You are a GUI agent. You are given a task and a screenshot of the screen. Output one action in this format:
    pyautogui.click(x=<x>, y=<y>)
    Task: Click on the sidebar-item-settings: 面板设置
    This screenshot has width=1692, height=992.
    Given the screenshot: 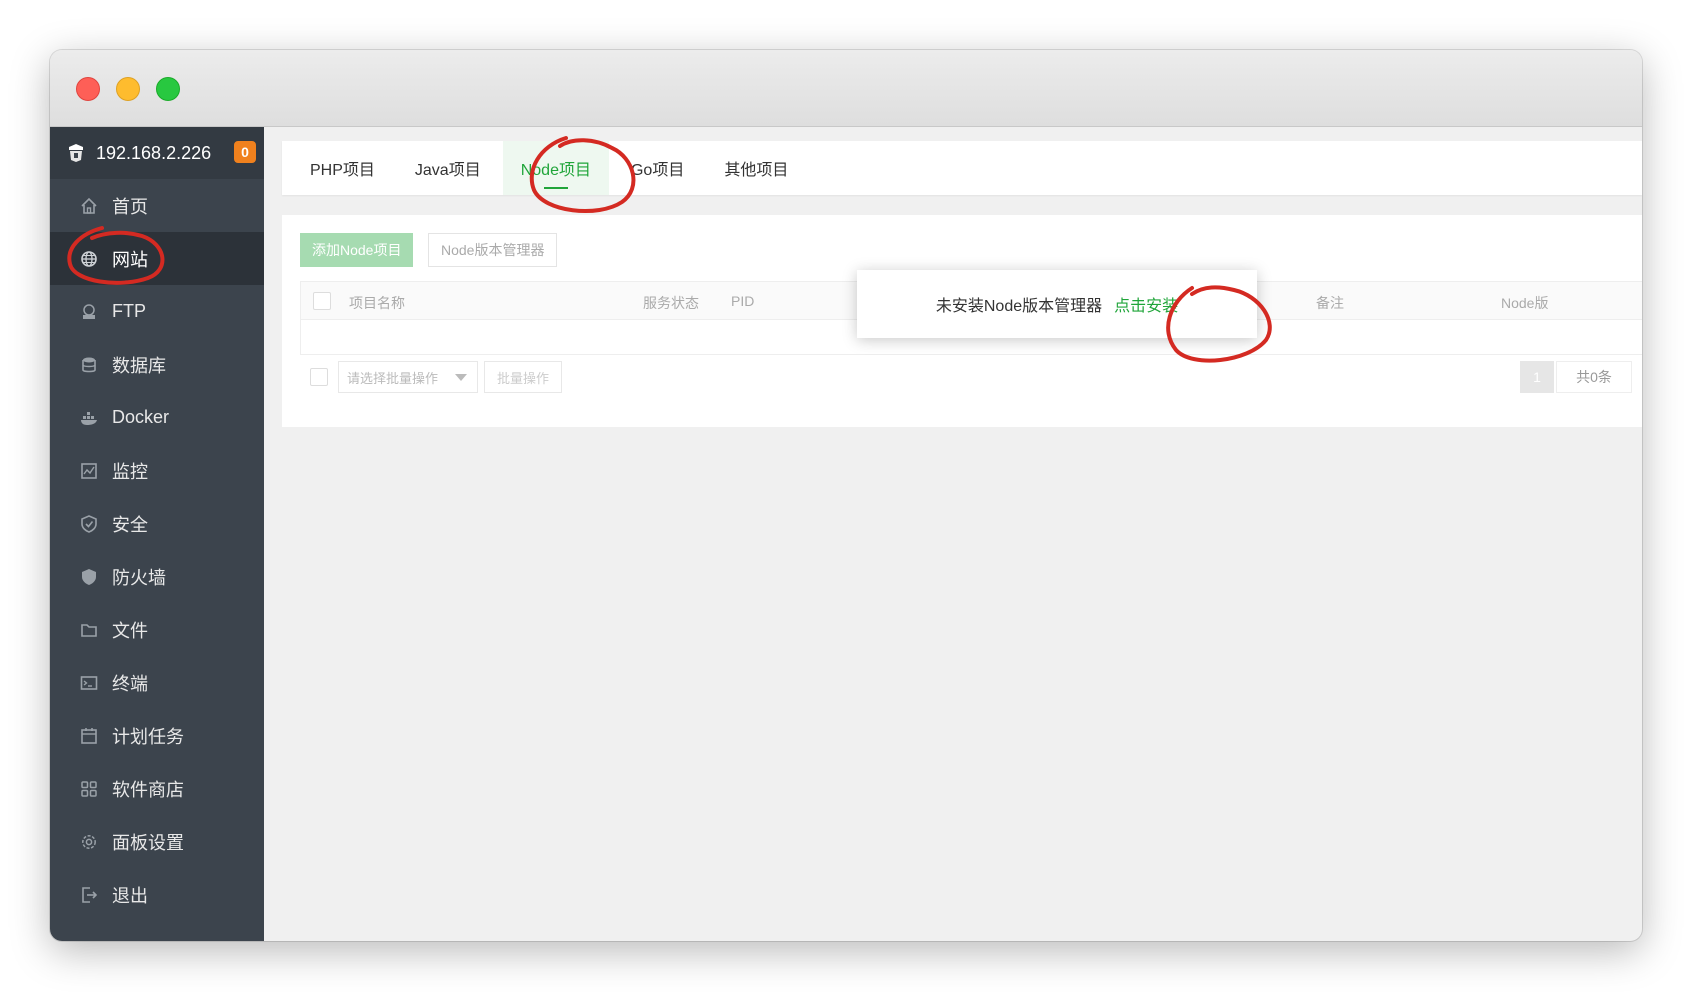 What is the action you would take?
    pyautogui.click(x=157, y=841)
    